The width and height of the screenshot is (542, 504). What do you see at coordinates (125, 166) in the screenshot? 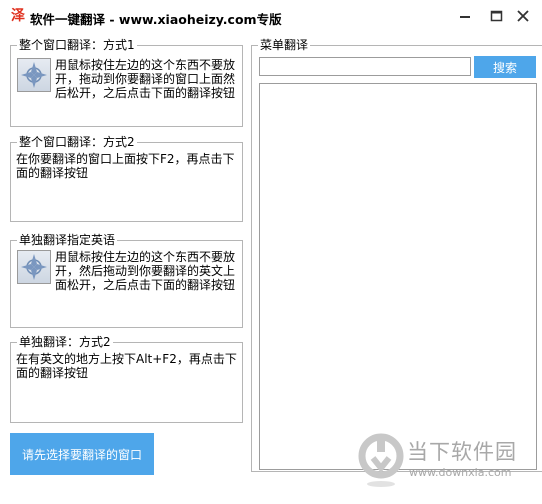
I see `group-instruction-text: 在你要翻译的窗口上面按下F2，再点击下面的翻译按钮` at bounding box center [125, 166].